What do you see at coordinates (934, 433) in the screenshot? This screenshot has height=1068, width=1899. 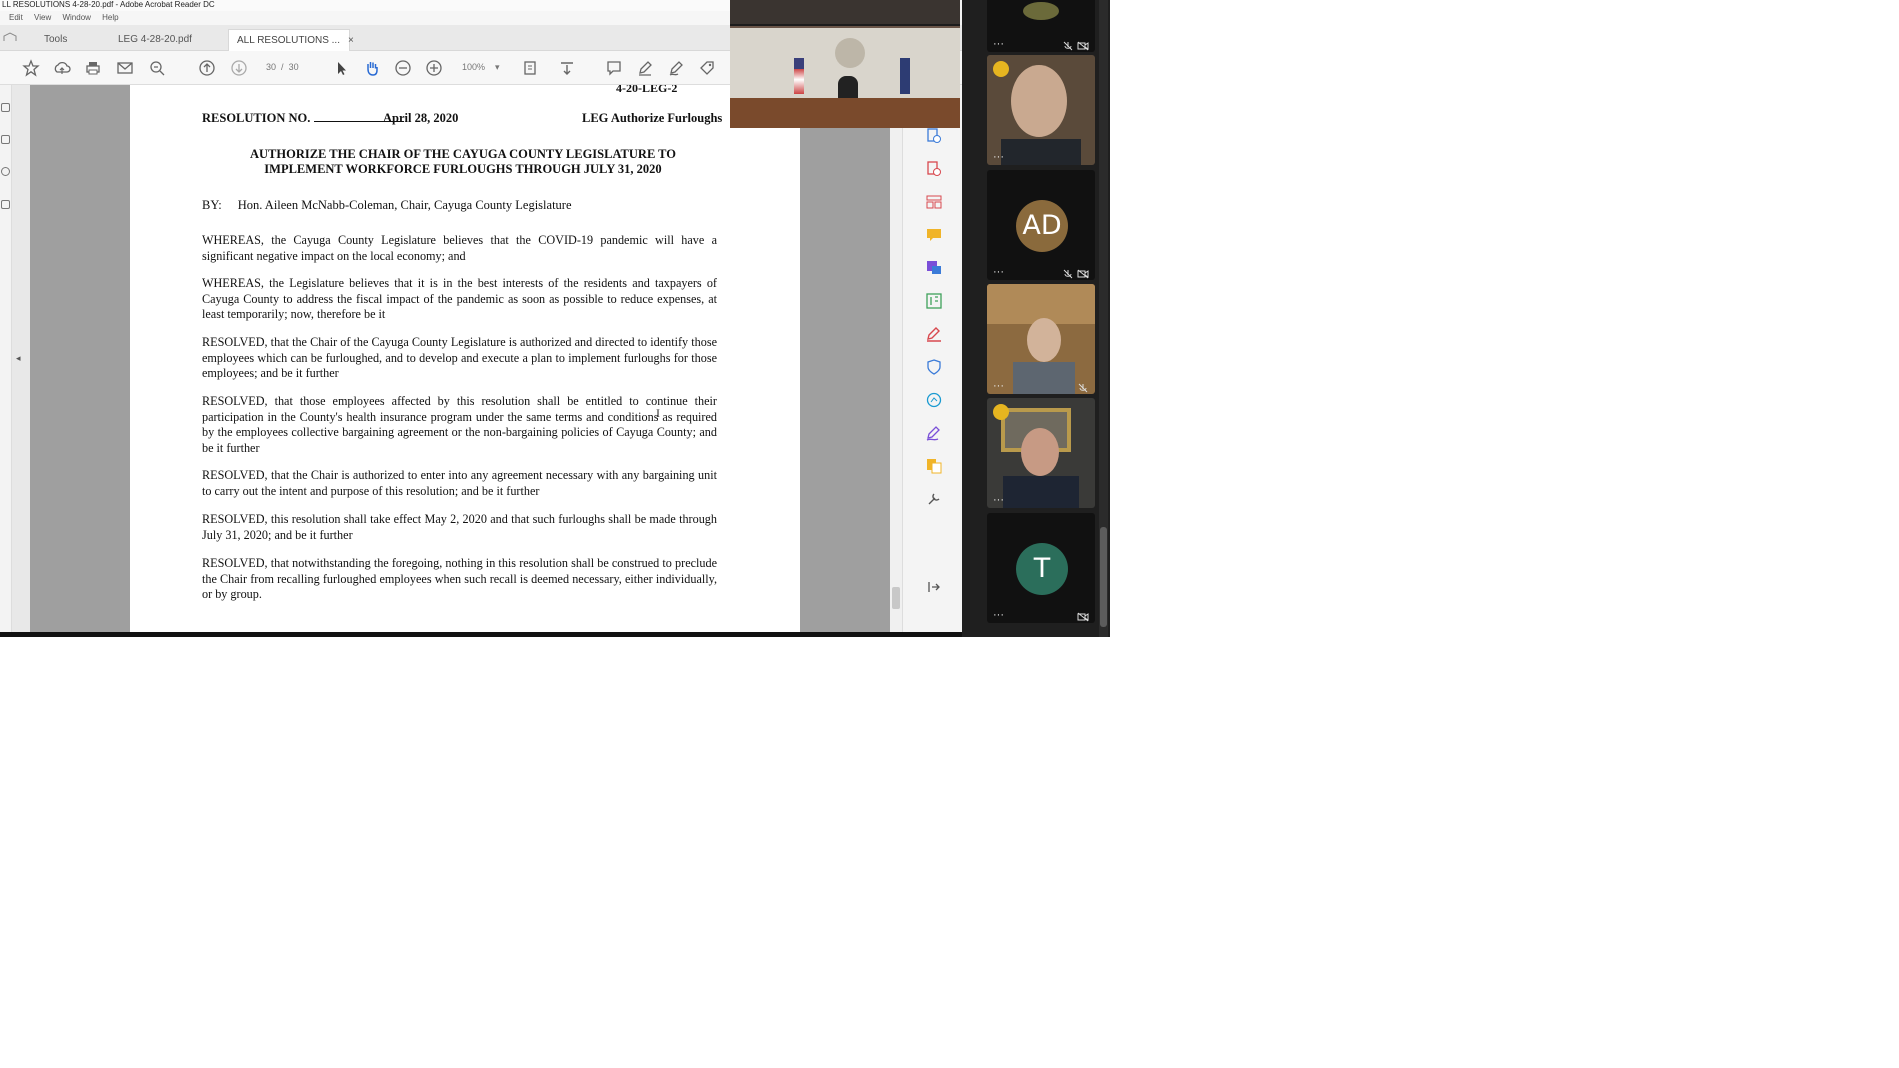 I see `sign-pen-icon` at bounding box center [934, 433].